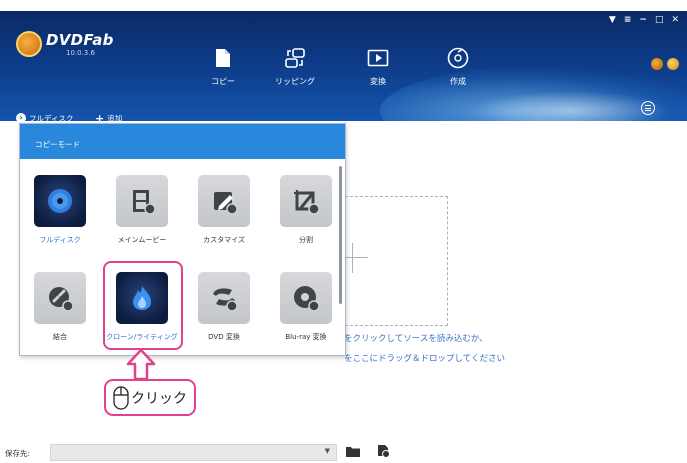  What do you see at coordinates (121, 397) in the screenshot?
I see `mouse-icon` at bounding box center [121, 397].